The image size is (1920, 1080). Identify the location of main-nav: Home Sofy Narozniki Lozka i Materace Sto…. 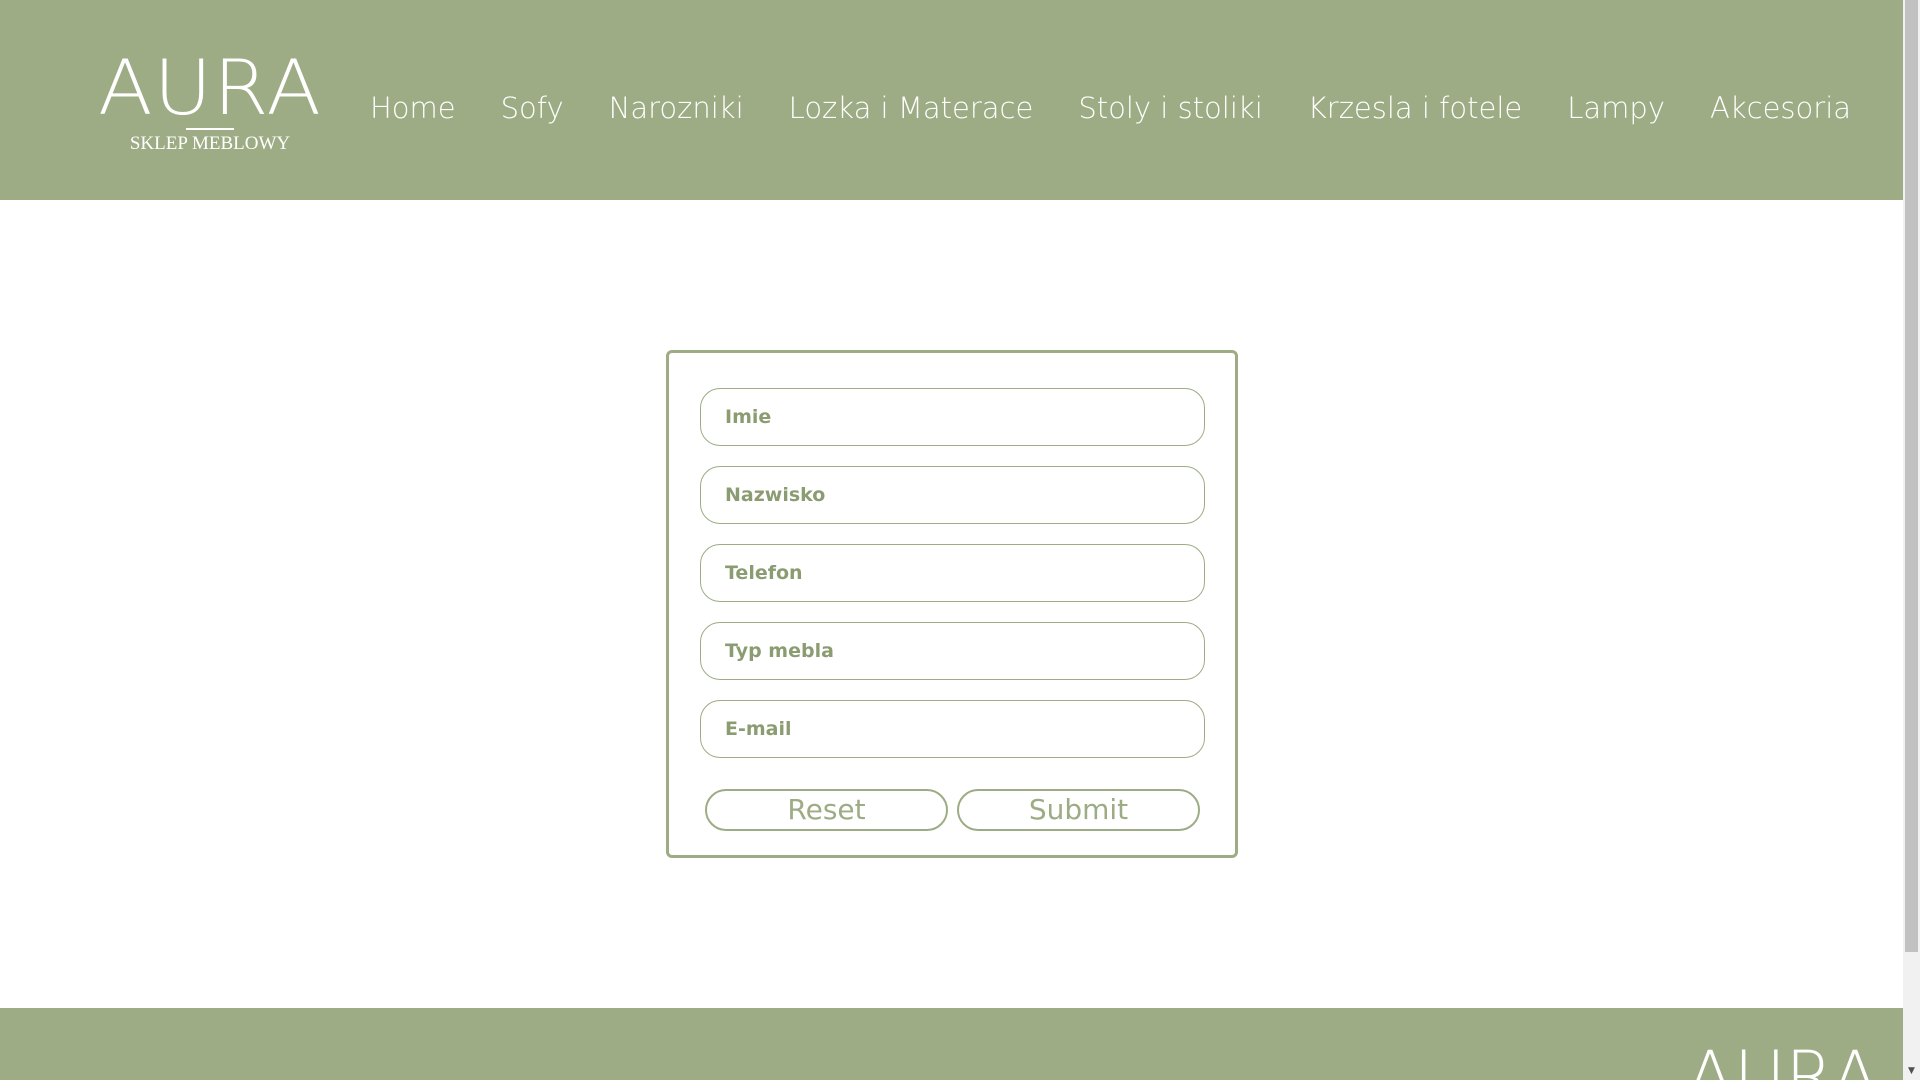
(1110, 108).